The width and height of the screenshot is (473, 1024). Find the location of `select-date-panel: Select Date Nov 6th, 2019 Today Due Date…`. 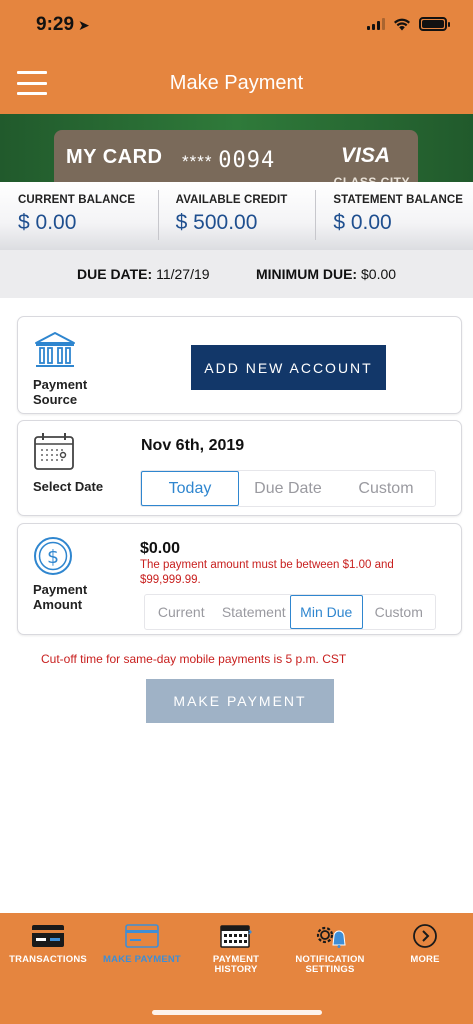

select-date-panel: Select Date Nov 6th, 2019 Today Due Date… is located at coordinates (239, 468).